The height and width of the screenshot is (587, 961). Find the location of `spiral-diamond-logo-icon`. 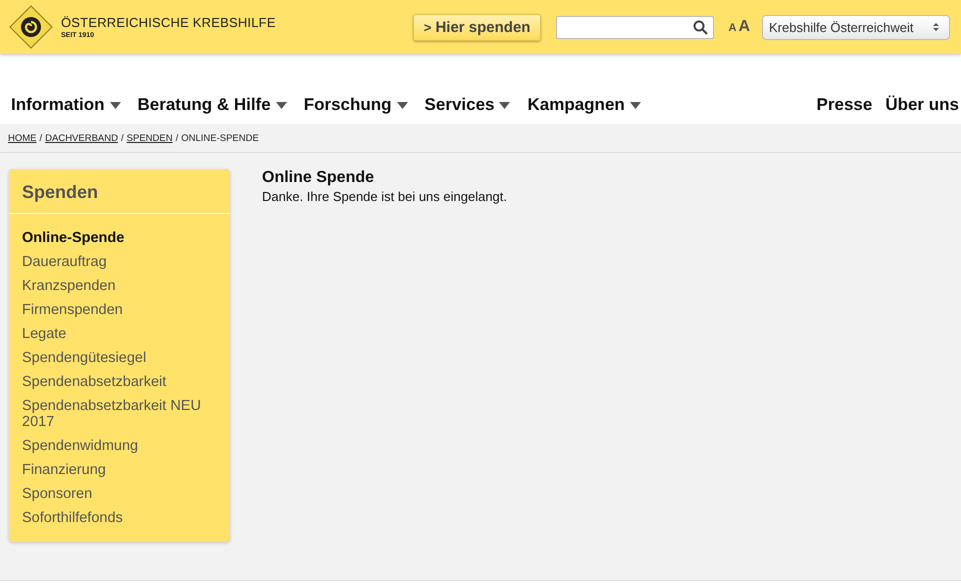

spiral-diamond-logo-icon is located at coordinates (31, 27).